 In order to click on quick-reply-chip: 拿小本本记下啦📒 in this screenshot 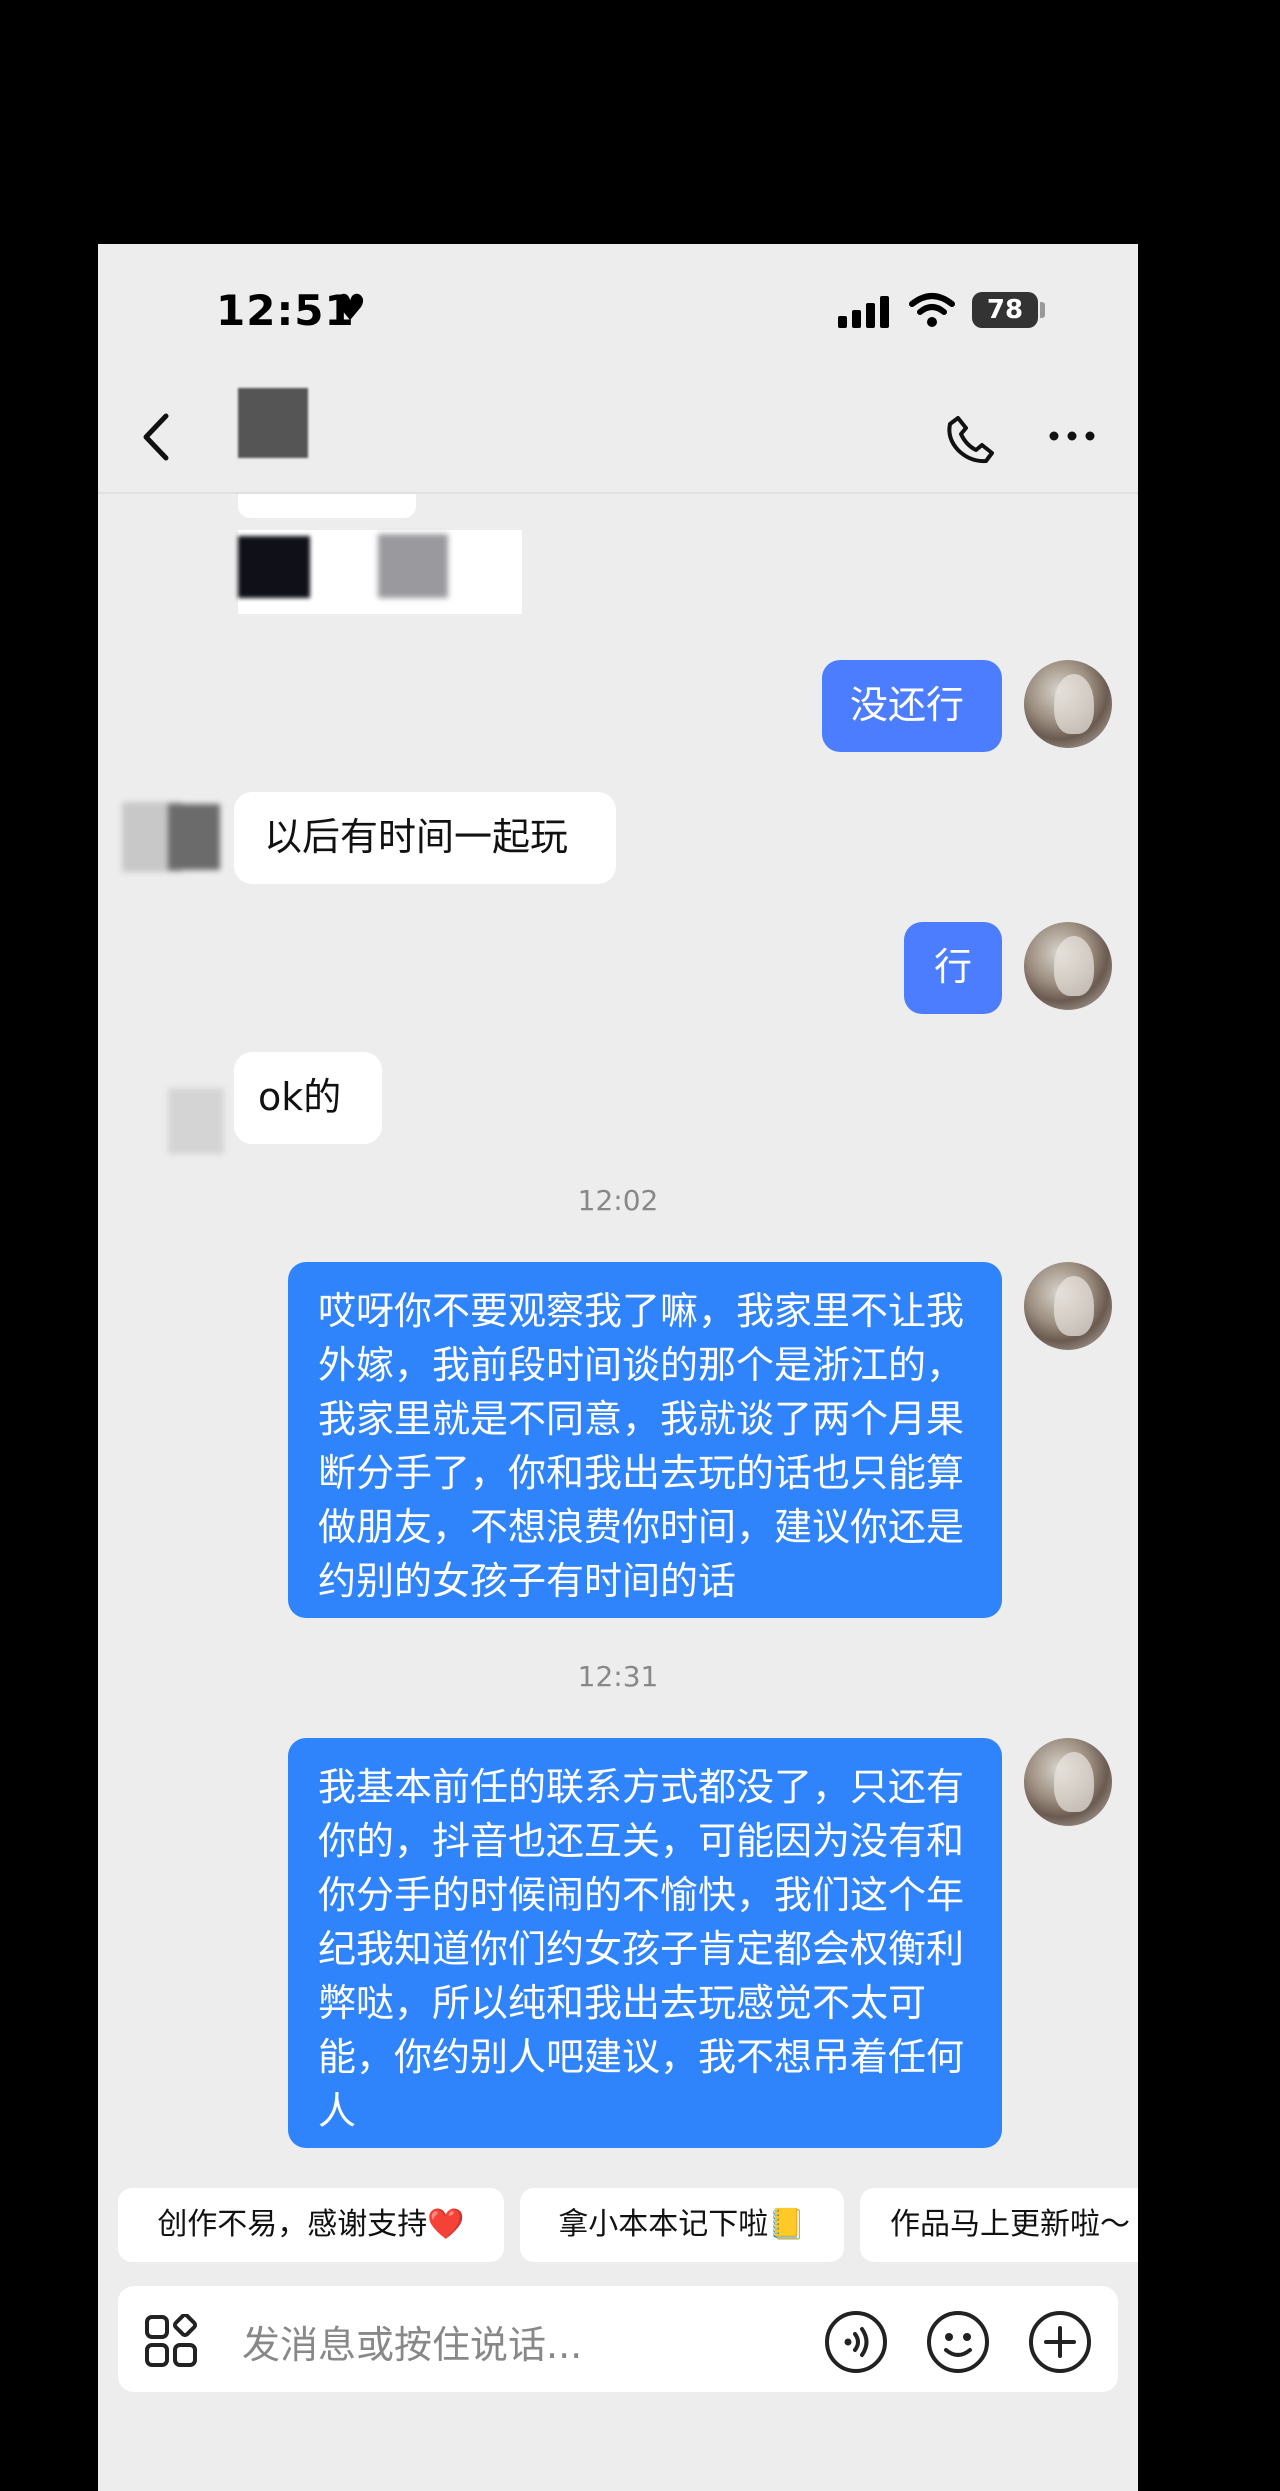, I will do `click(682, 2225)`.